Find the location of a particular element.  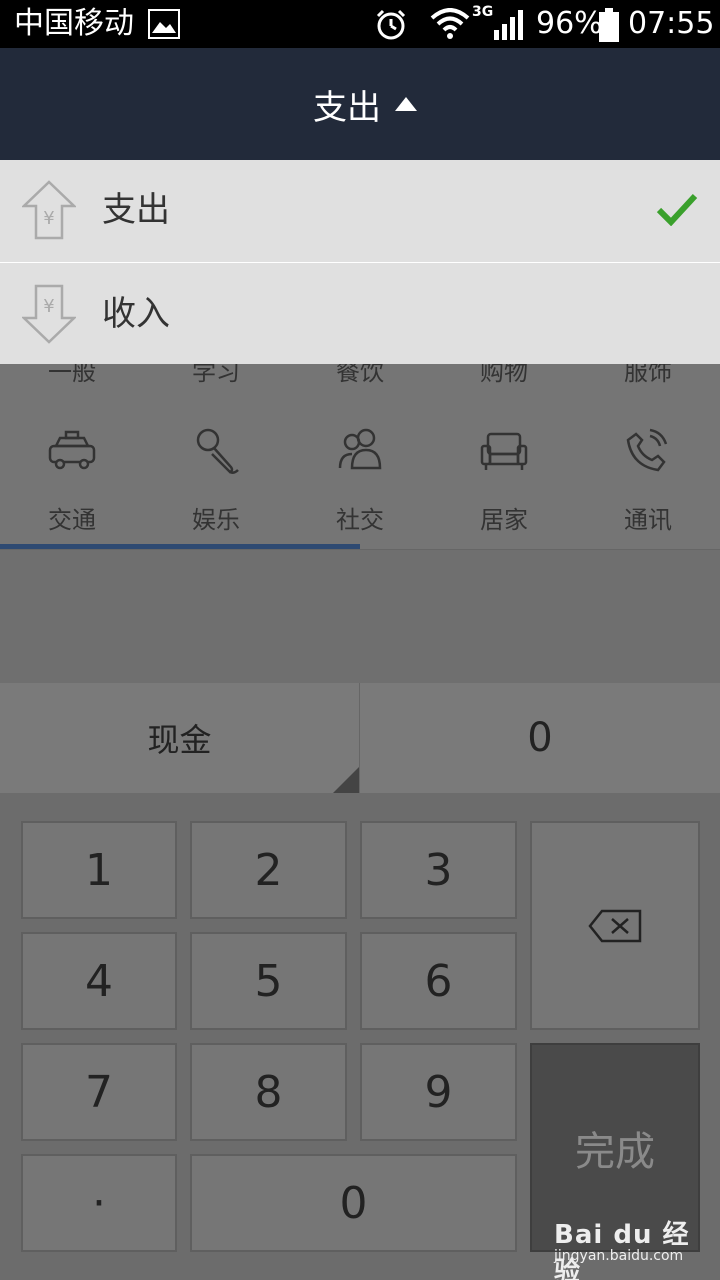

category-label: 服饰 is located at coordinates (648, 375).